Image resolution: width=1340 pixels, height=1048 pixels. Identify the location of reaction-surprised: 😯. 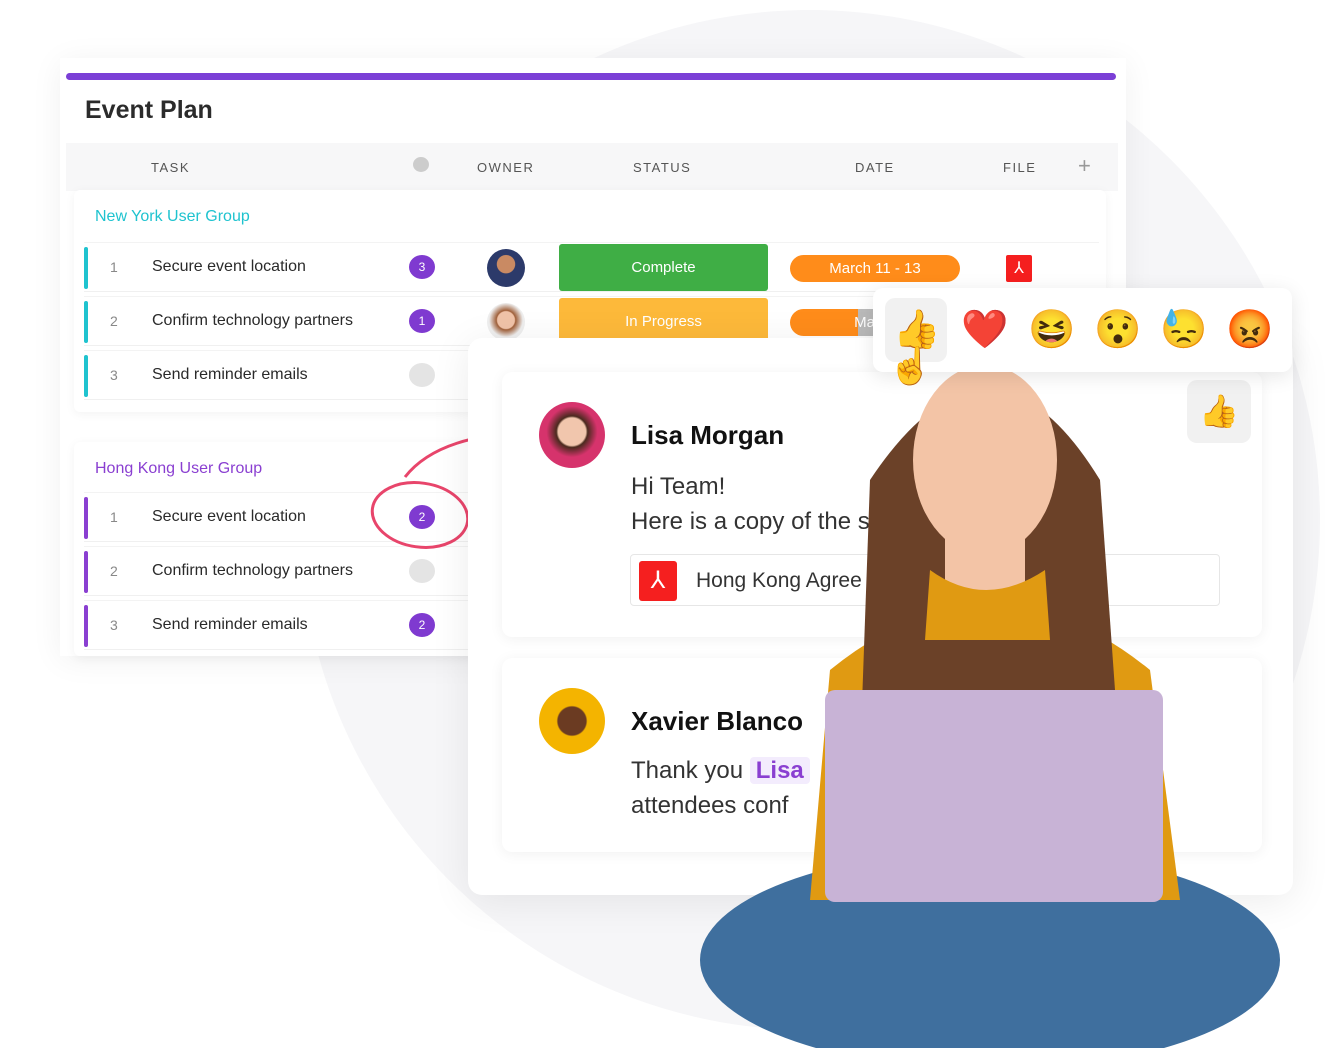
(1117, 330).